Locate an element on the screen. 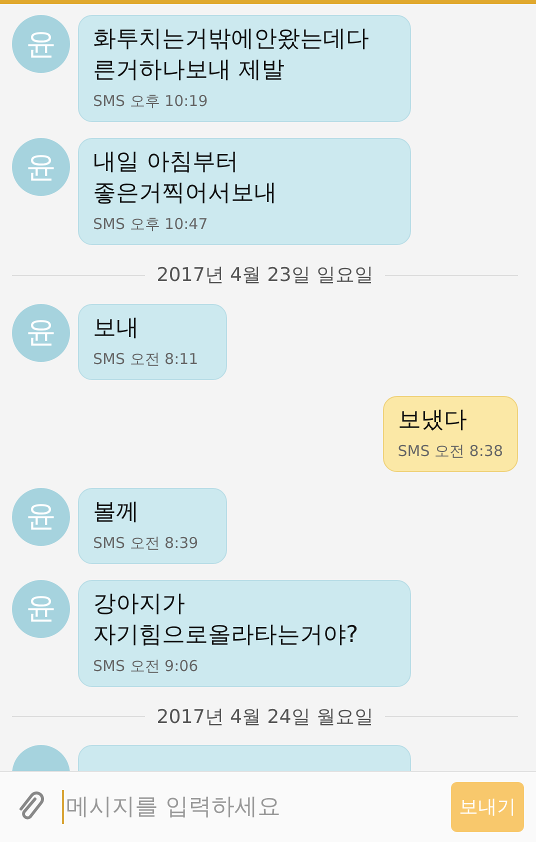 This screenshot has width=536, height=842. message-bubble: 강아지가 자기힘으로올라타는거야? SMS 오전 9:06 is located at coordinates (244, 633).